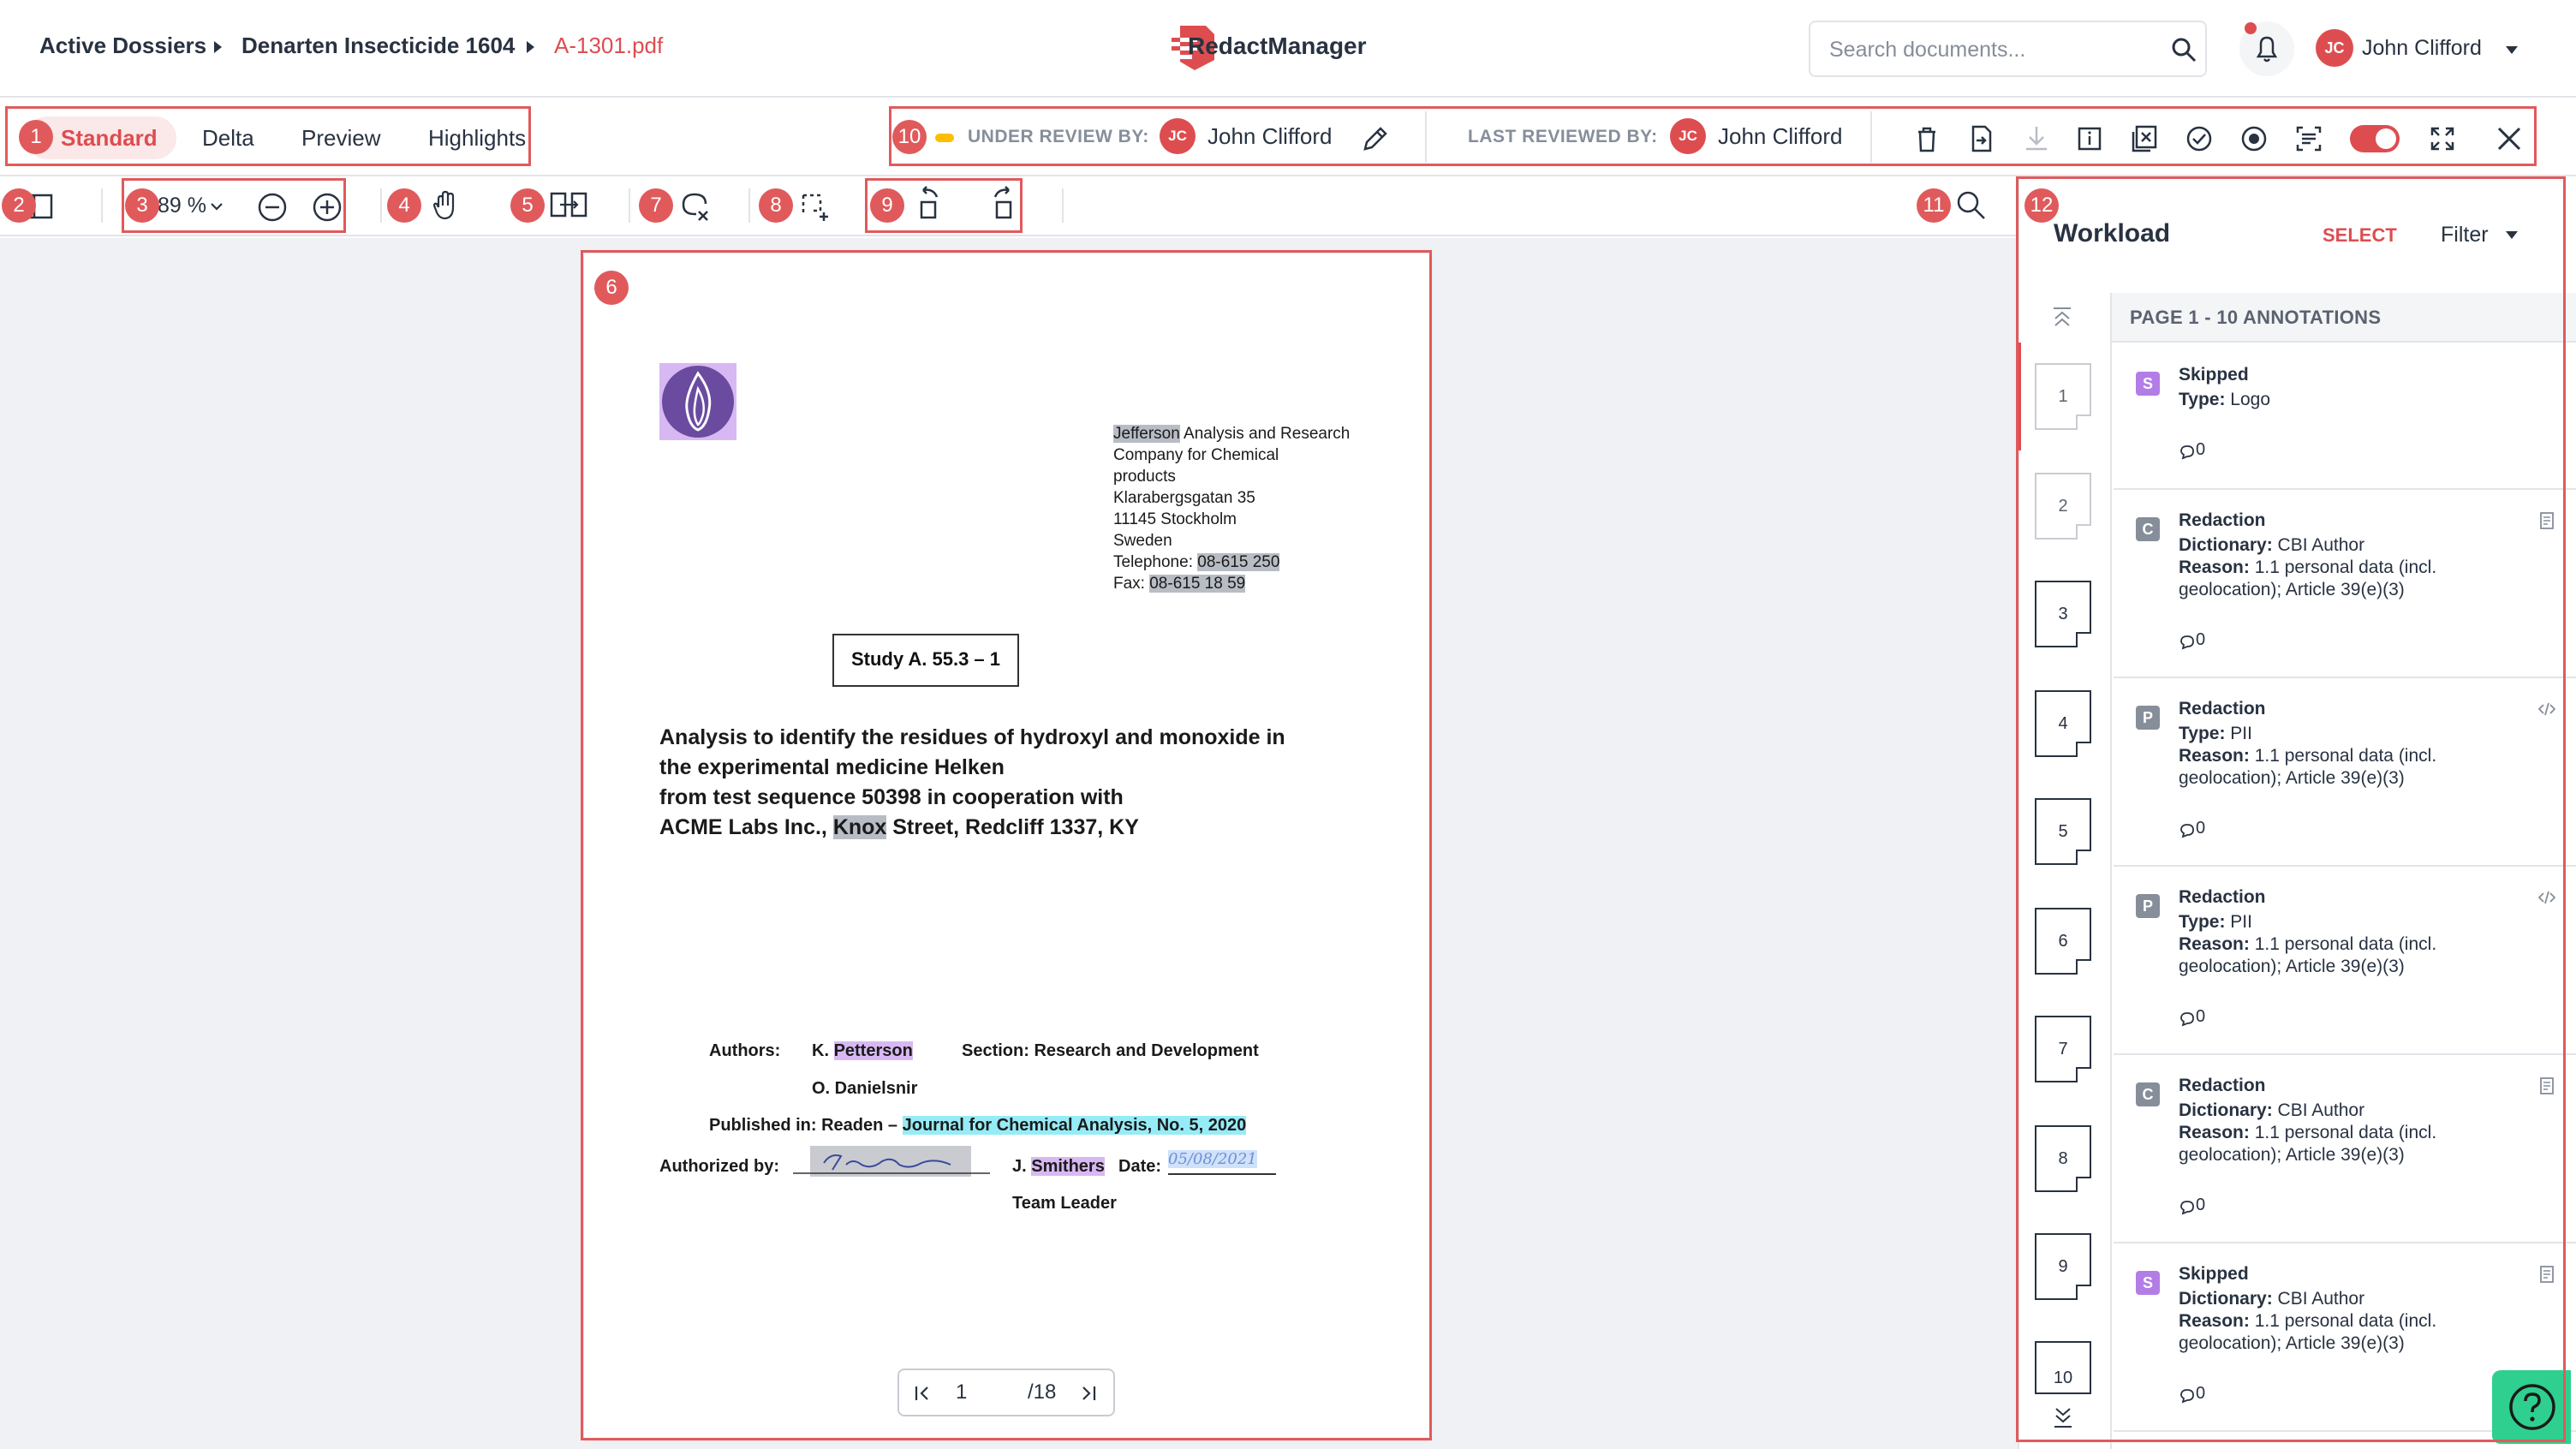  What do you see at coordinates (2334, 48) in the screenshot?
I see `user-avatar: JC` at bounding box center [2334, 48].